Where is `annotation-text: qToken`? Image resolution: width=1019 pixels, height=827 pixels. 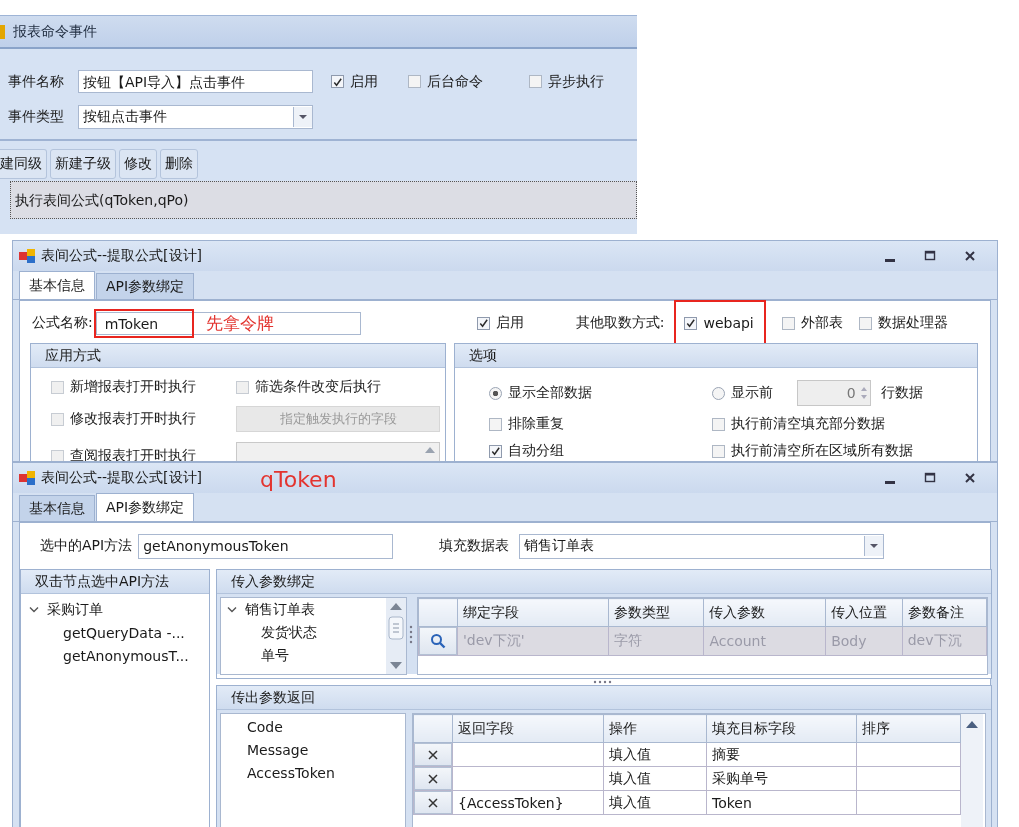
annotation-text: qToken is located at coordinates (298, 480).